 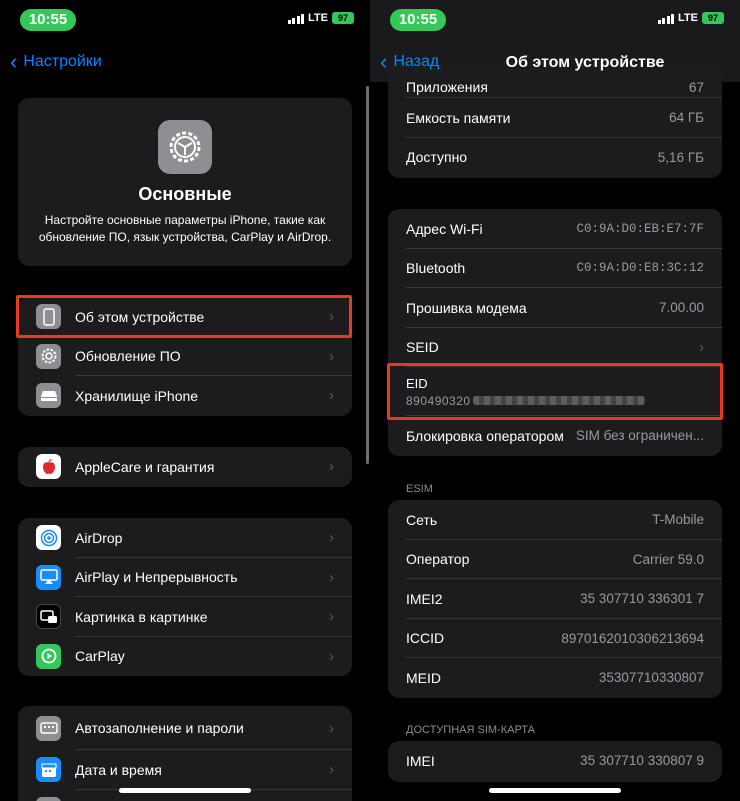 I want to click on row-autofill: Автозаполнение и пароли ›, so click(x=185, y=728).